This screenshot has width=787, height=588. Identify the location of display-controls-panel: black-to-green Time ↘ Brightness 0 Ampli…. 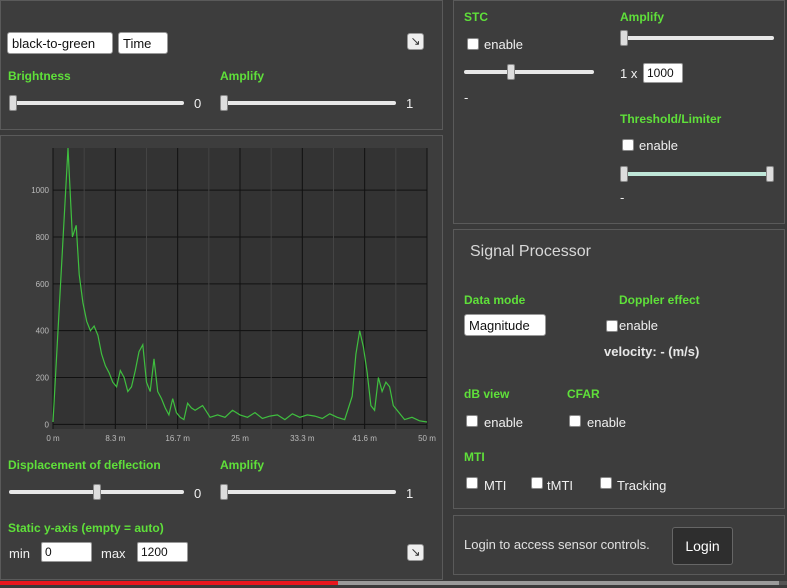
(221, 65).